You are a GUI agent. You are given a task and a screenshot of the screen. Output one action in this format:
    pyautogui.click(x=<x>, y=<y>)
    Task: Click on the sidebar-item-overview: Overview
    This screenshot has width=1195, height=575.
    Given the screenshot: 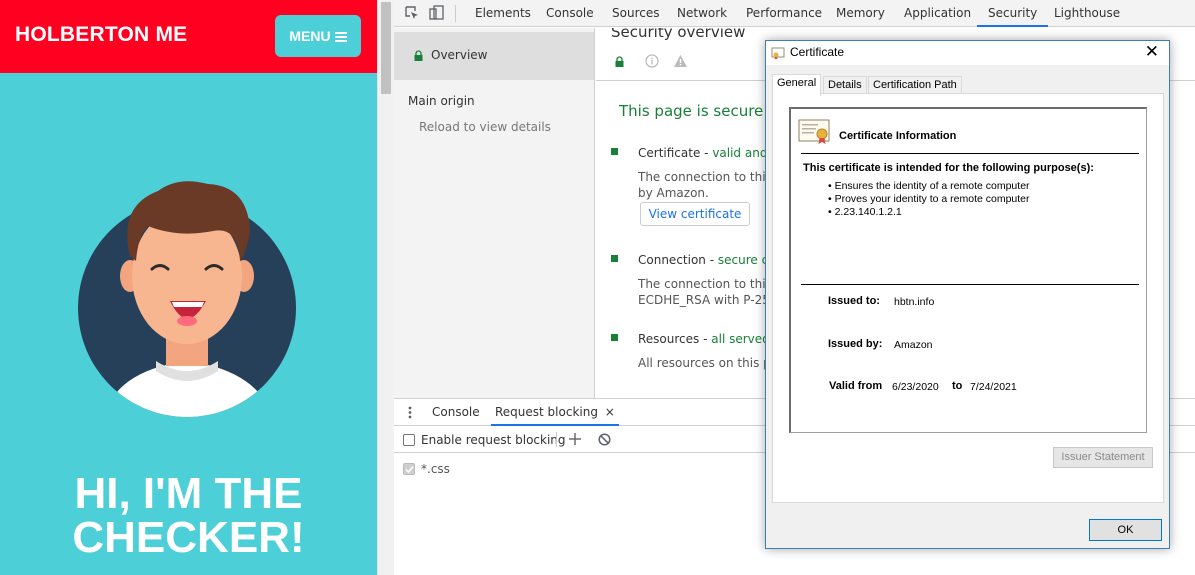 What is the action you would take?
    pyautogui.click(x=494, y=56)
    